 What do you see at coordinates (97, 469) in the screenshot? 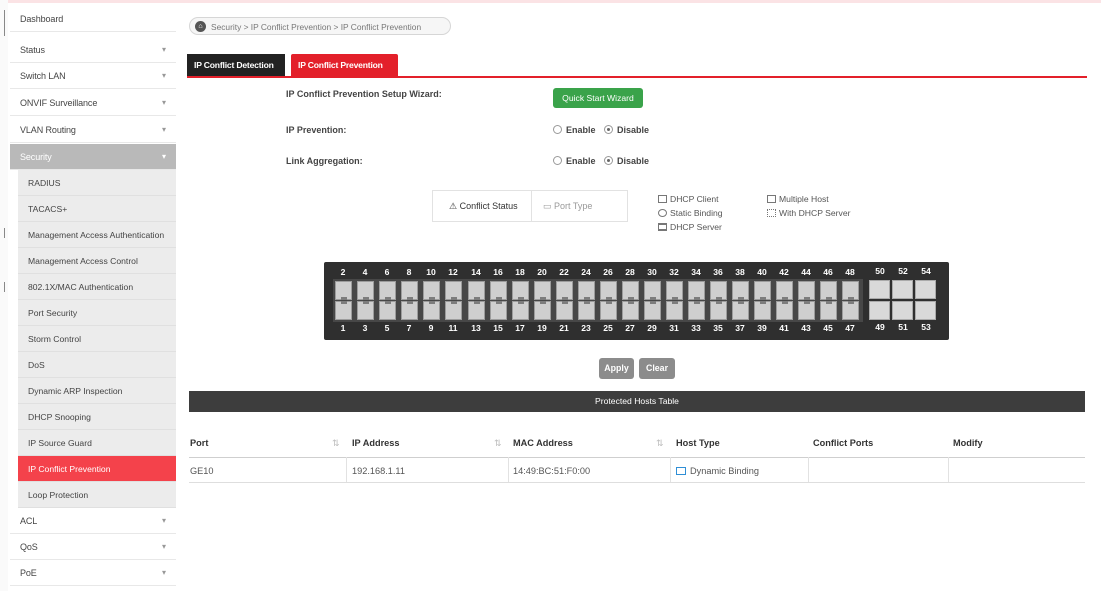
I see `sidebar-subitem-ip-conflict-prevention: IP Conflict Prevention` at bounding box center [97, 469].